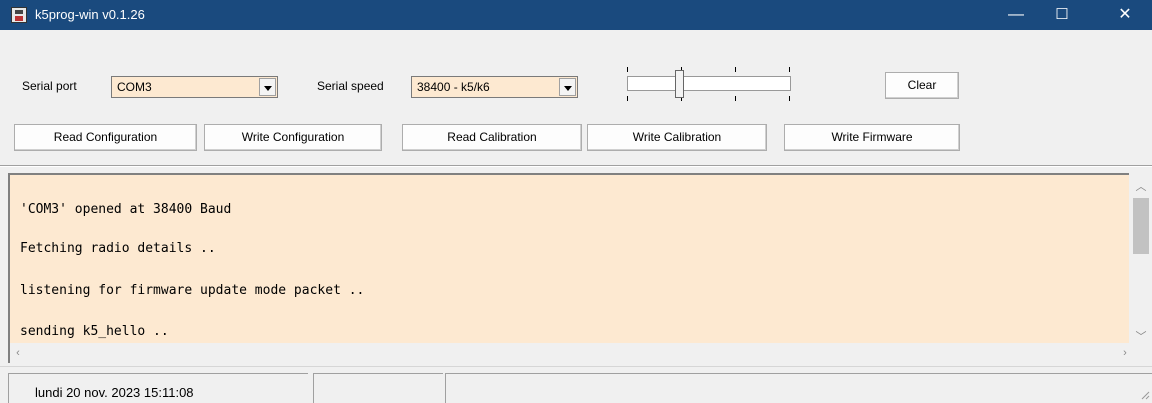 This screenshot has width=1152, height=403. I want to click on write-calibration-button: Write Calibration, so click(677, 137).